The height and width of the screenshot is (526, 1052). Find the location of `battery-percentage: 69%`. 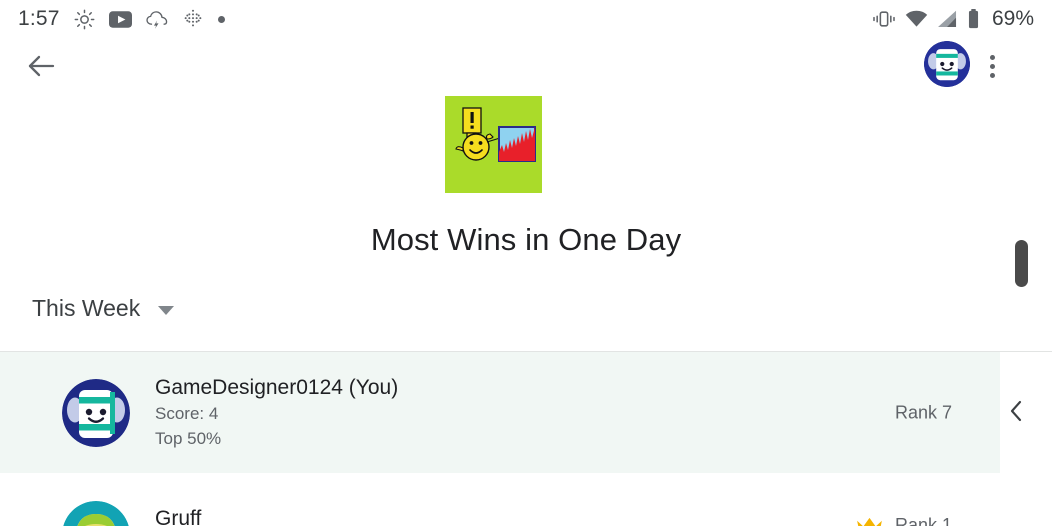

battery-percentage: 69% is located at coordinates (1012, 18).